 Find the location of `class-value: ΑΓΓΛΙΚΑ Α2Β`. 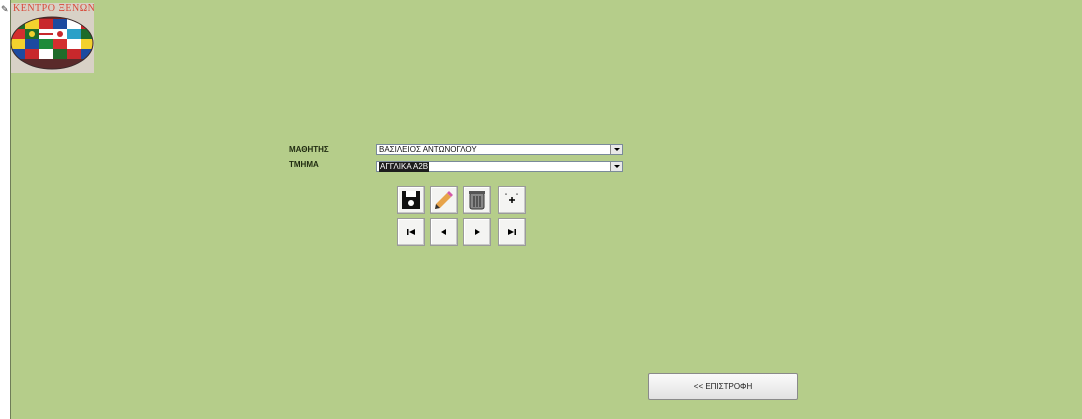

class-value: ΑΓΓΛΙΚΑ Α2Β is located at coordinates (404, 167).